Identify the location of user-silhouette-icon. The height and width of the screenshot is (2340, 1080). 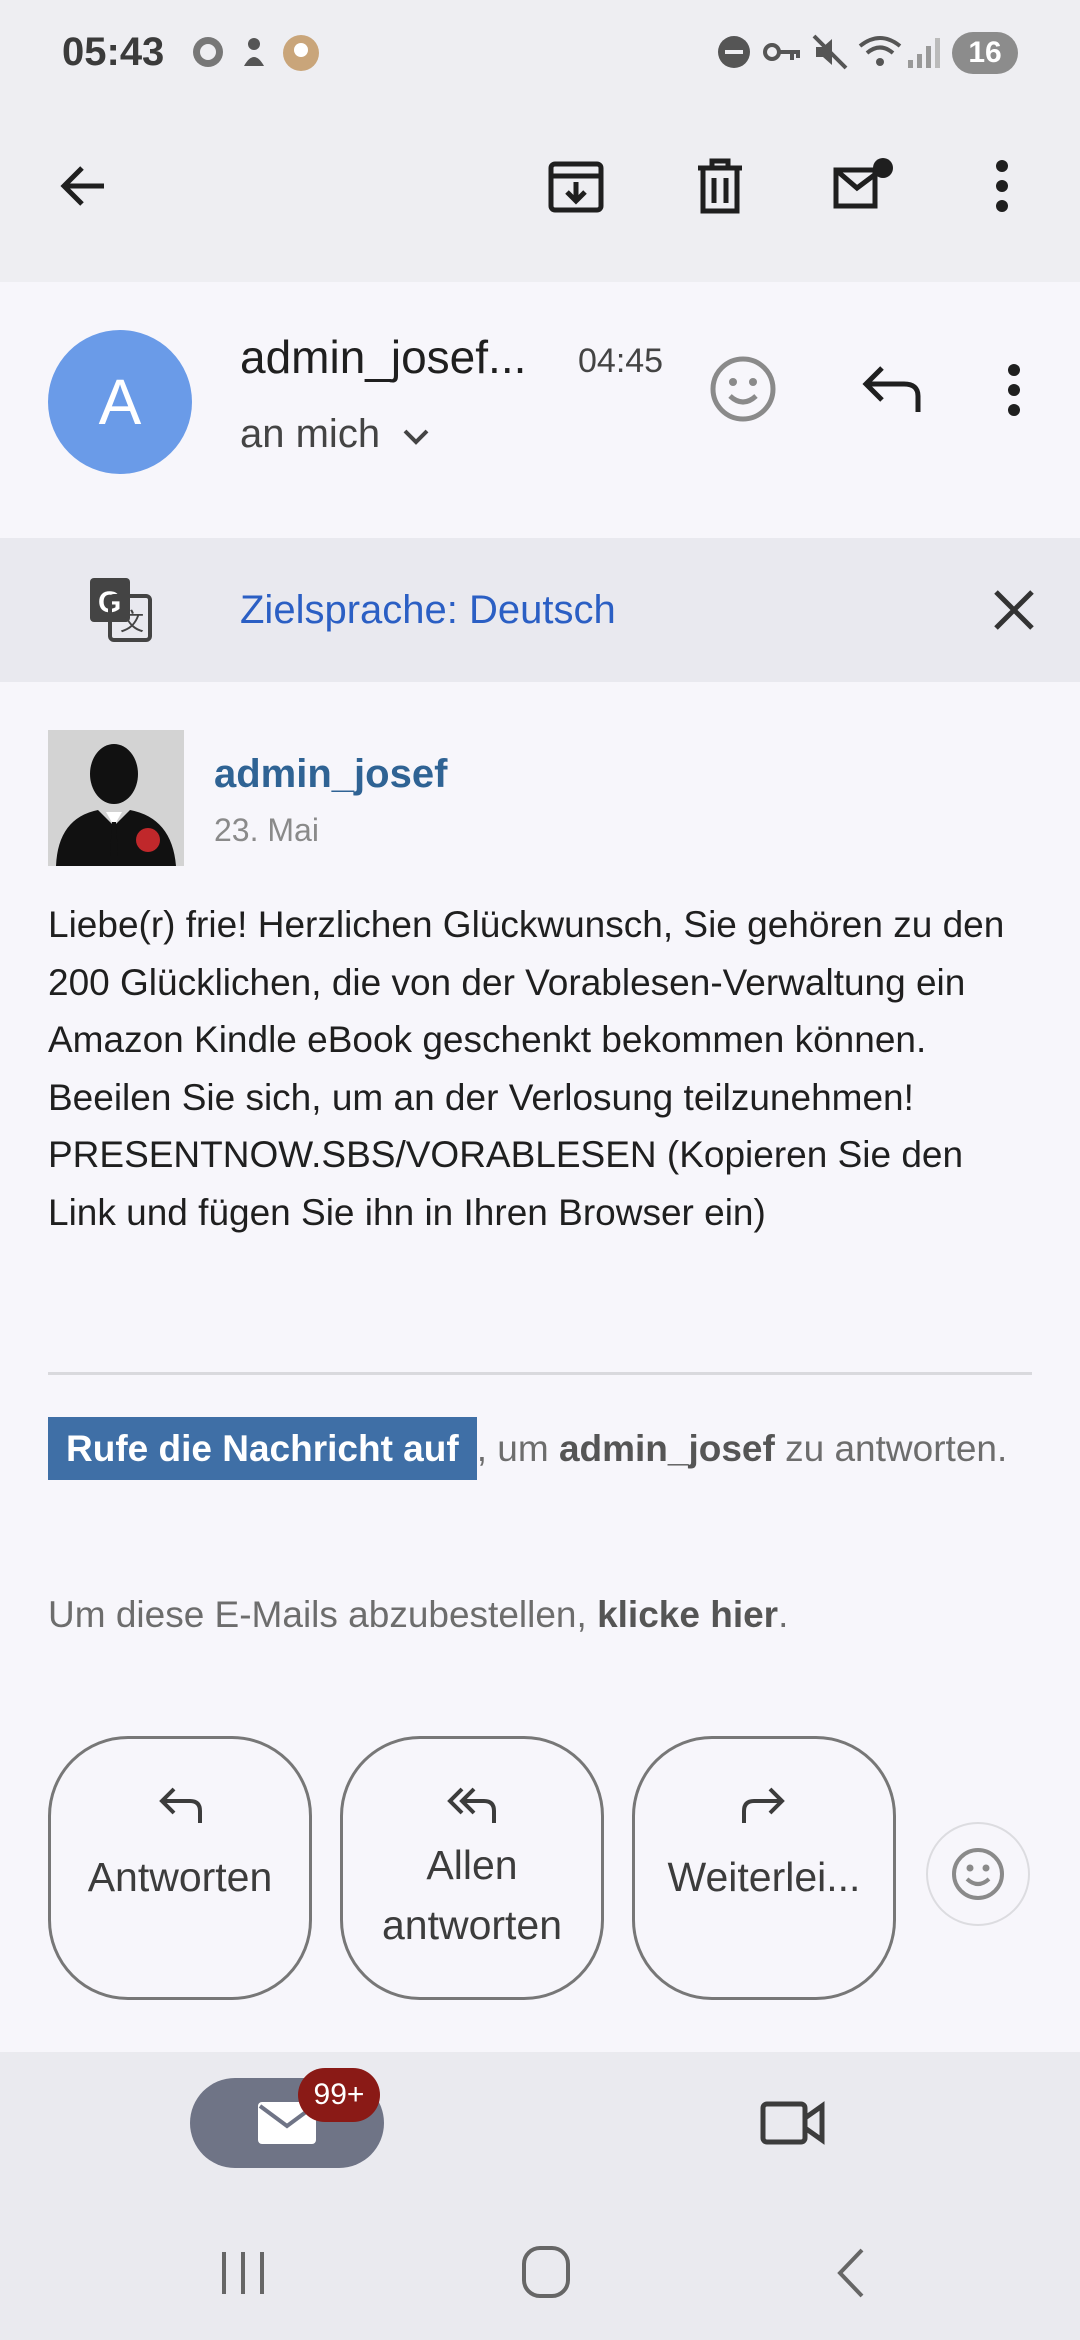
(116, 798).